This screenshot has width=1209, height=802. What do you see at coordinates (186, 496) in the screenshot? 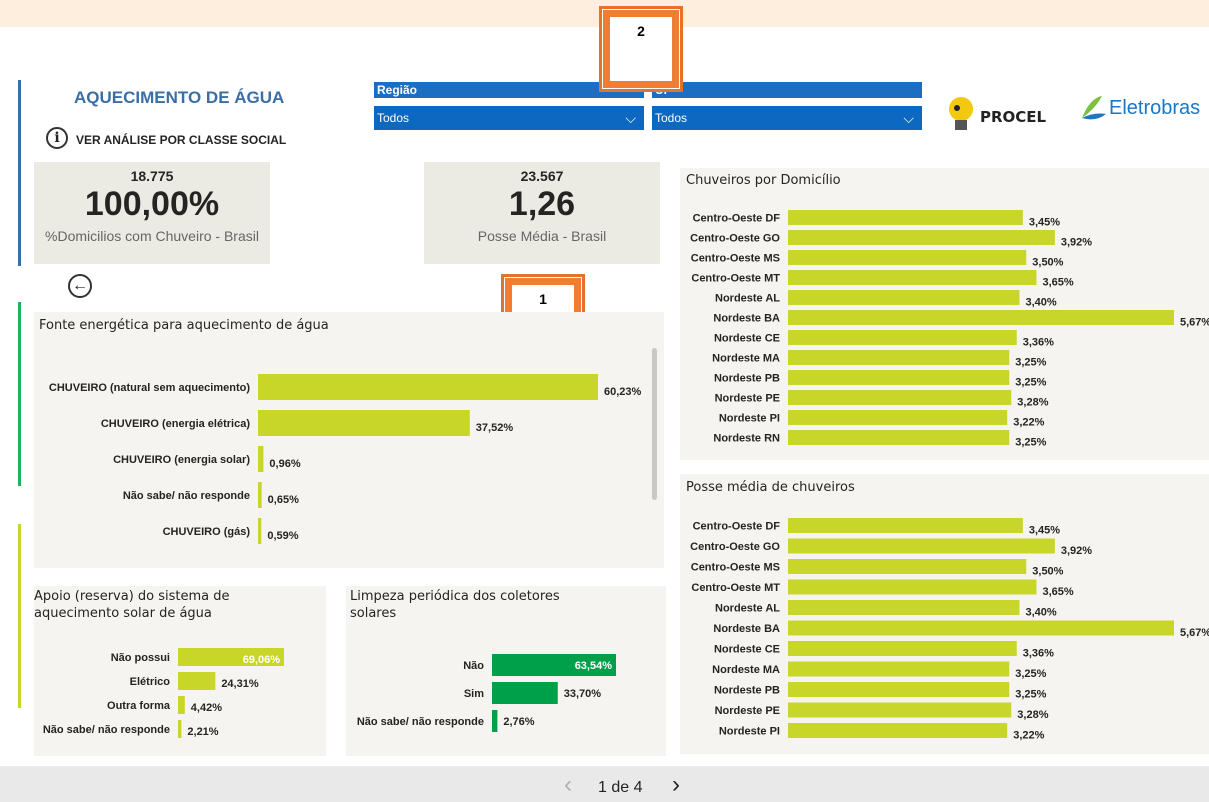
I see `category-label: Não sabe/ não responde` at bounding box center [186, 496].